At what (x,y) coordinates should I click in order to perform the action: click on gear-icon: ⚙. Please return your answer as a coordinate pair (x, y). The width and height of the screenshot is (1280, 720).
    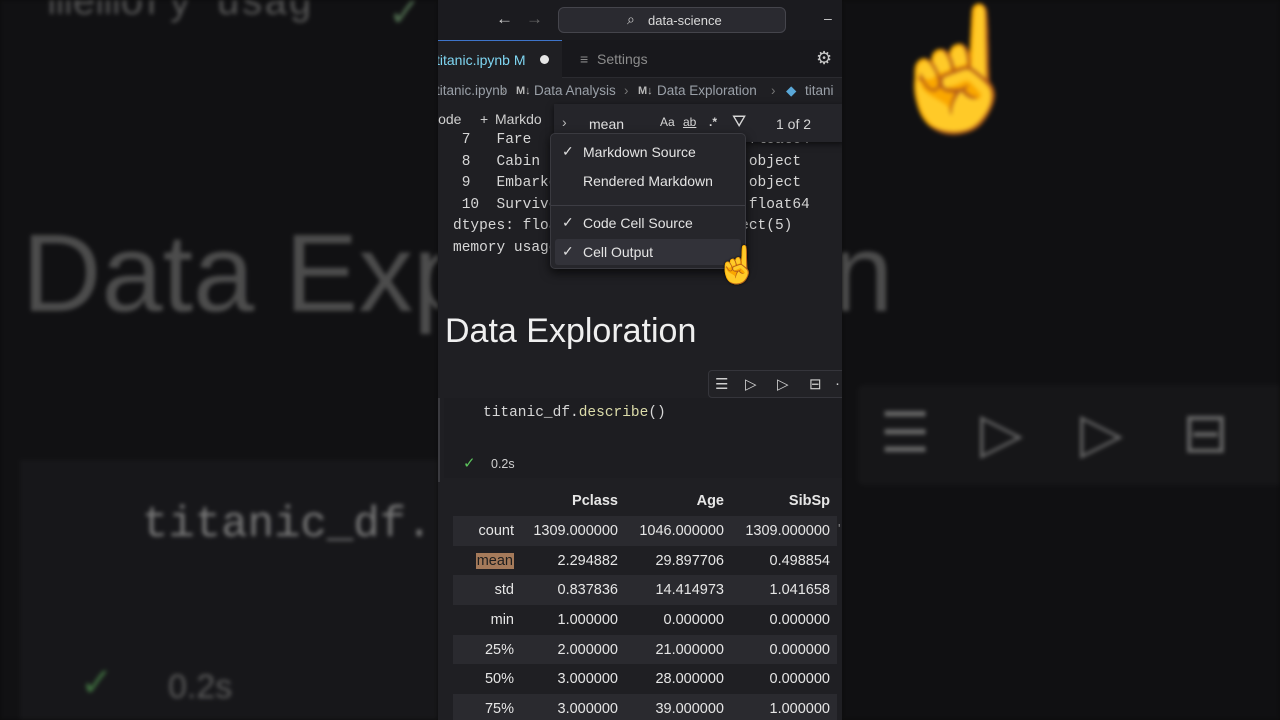
    Looking at the image, I should click on (824, 58).